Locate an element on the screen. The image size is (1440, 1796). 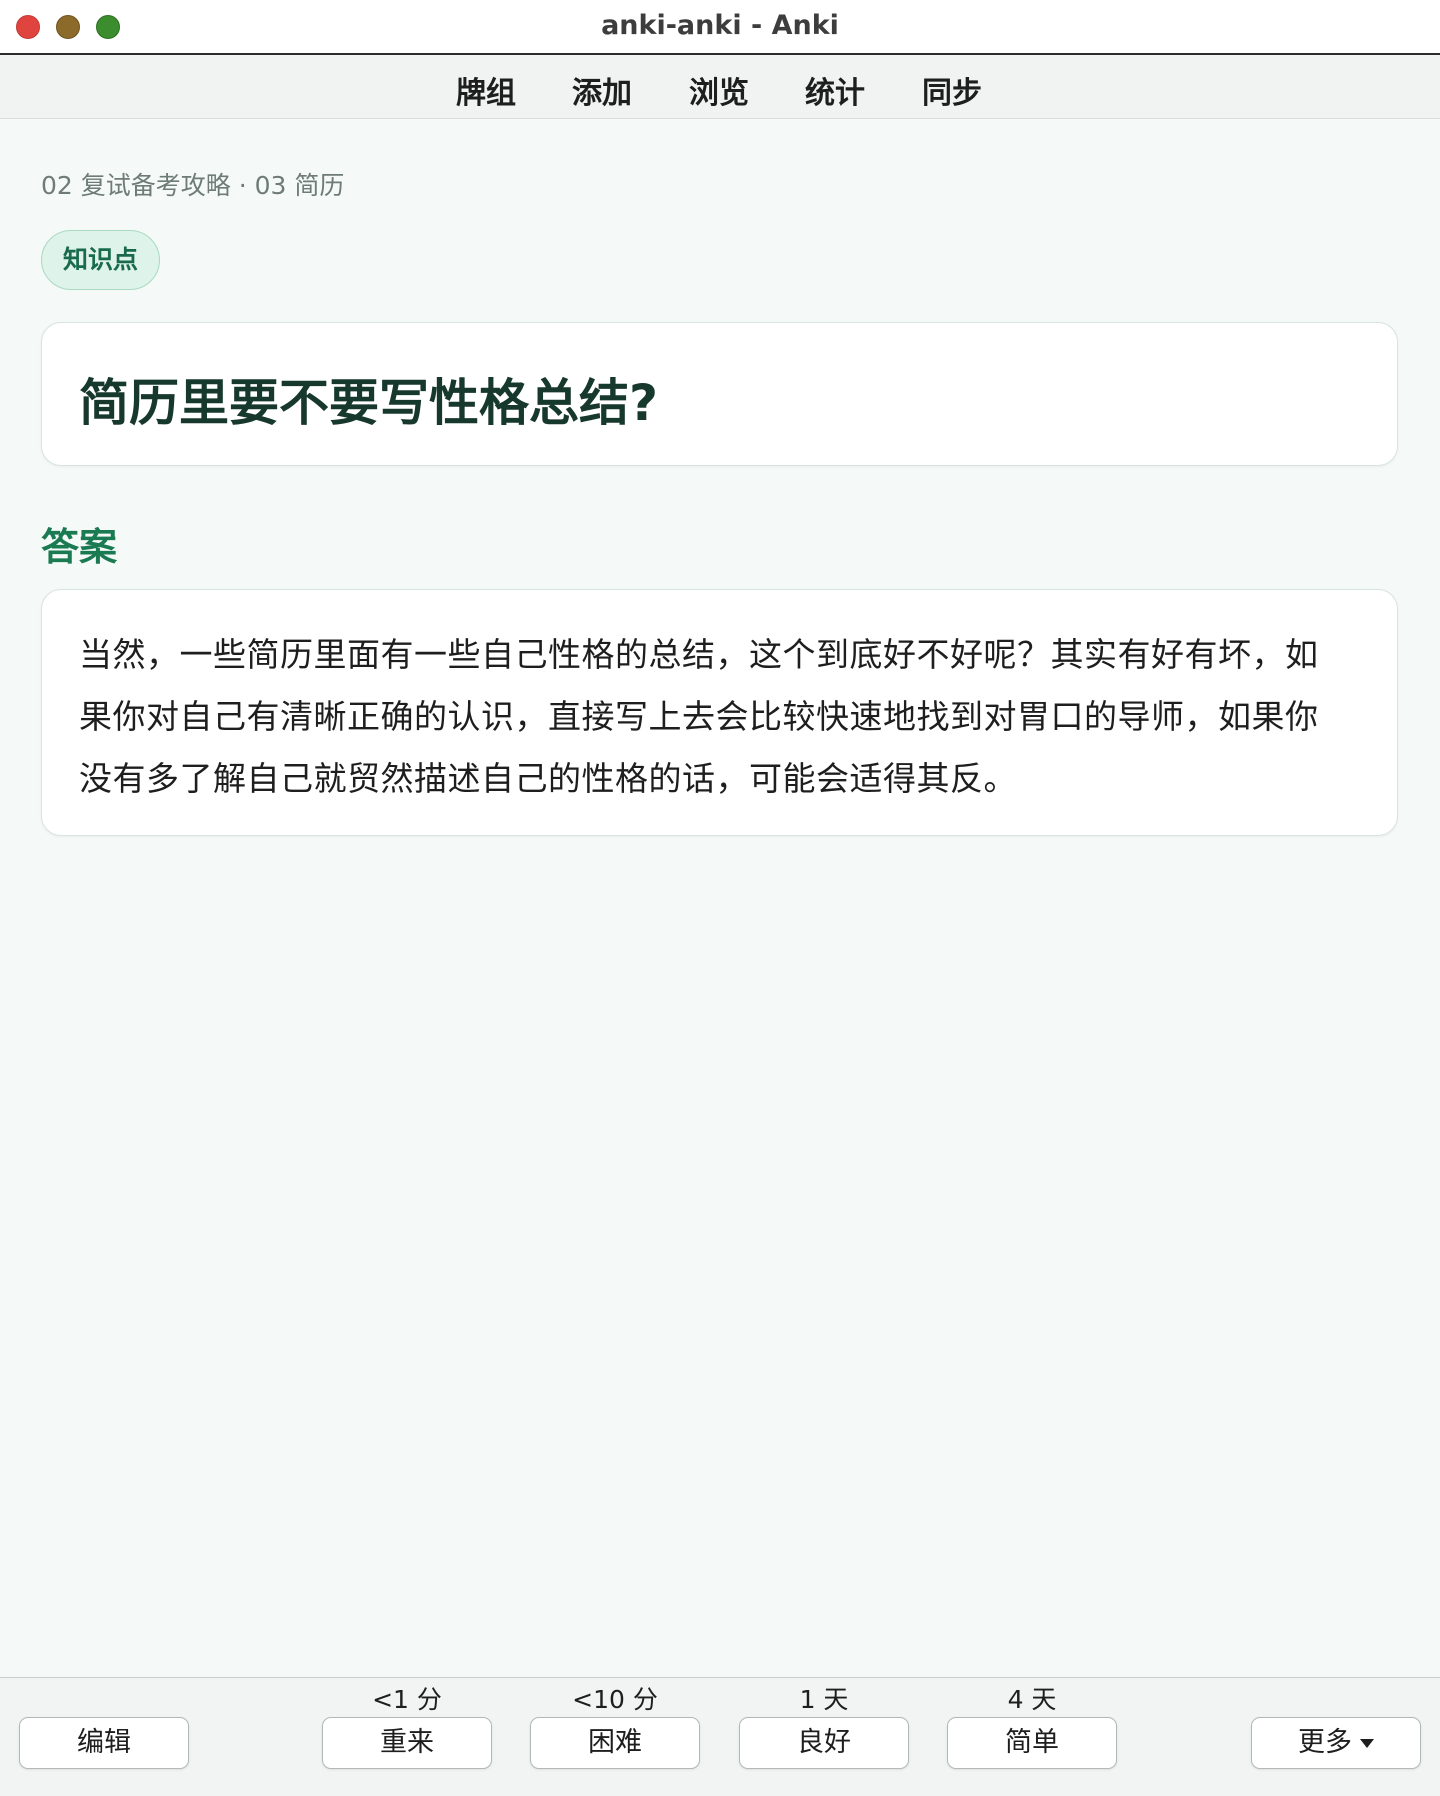
more-button-label: 更多 is located at coordinates (1325, 1742).